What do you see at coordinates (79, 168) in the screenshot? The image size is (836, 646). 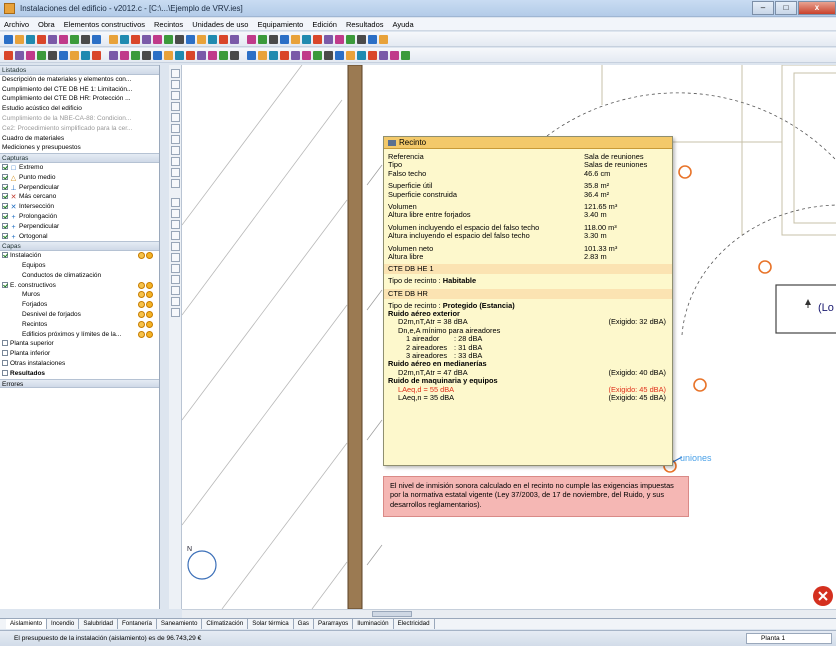 I see `captura-item: □ Extremo` at bounding box center [79, 168].